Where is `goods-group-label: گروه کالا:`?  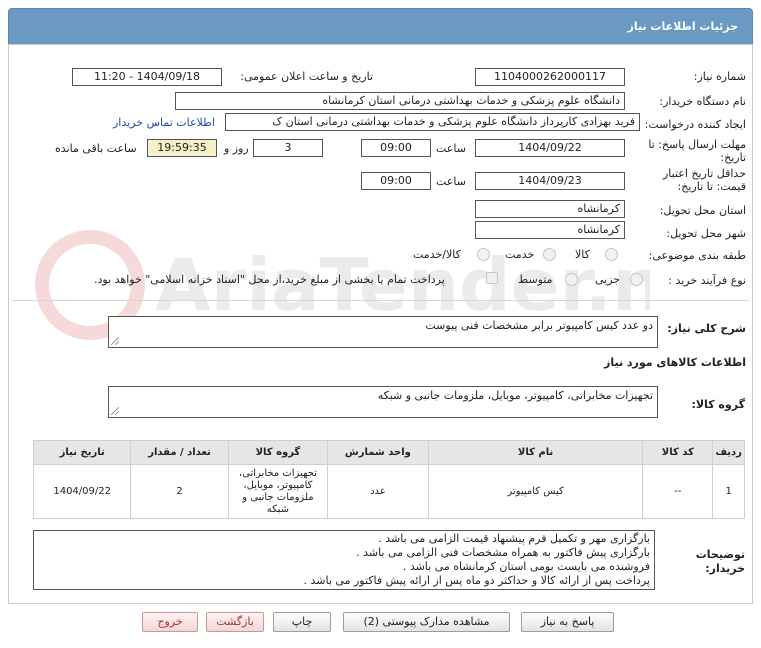 goods-group-label: گروه کالا: is located at coordinates (718, 404).